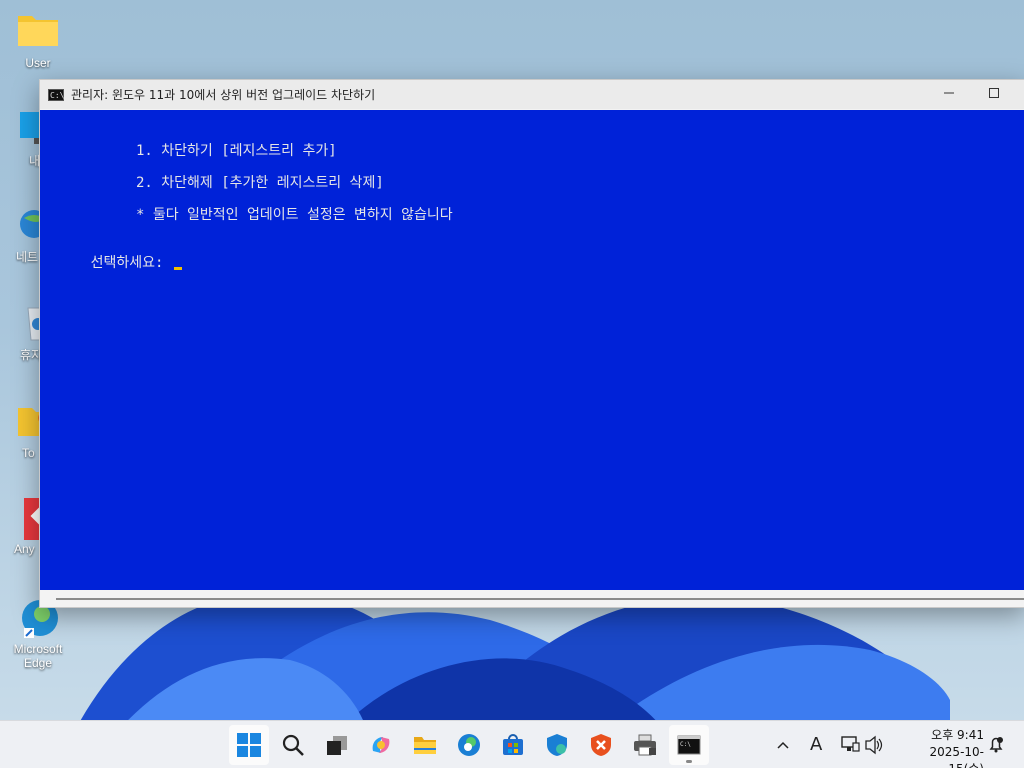 The height and width of the screenshot is (768, 1024). I want to click on maximize-icon, so click(994, 93).